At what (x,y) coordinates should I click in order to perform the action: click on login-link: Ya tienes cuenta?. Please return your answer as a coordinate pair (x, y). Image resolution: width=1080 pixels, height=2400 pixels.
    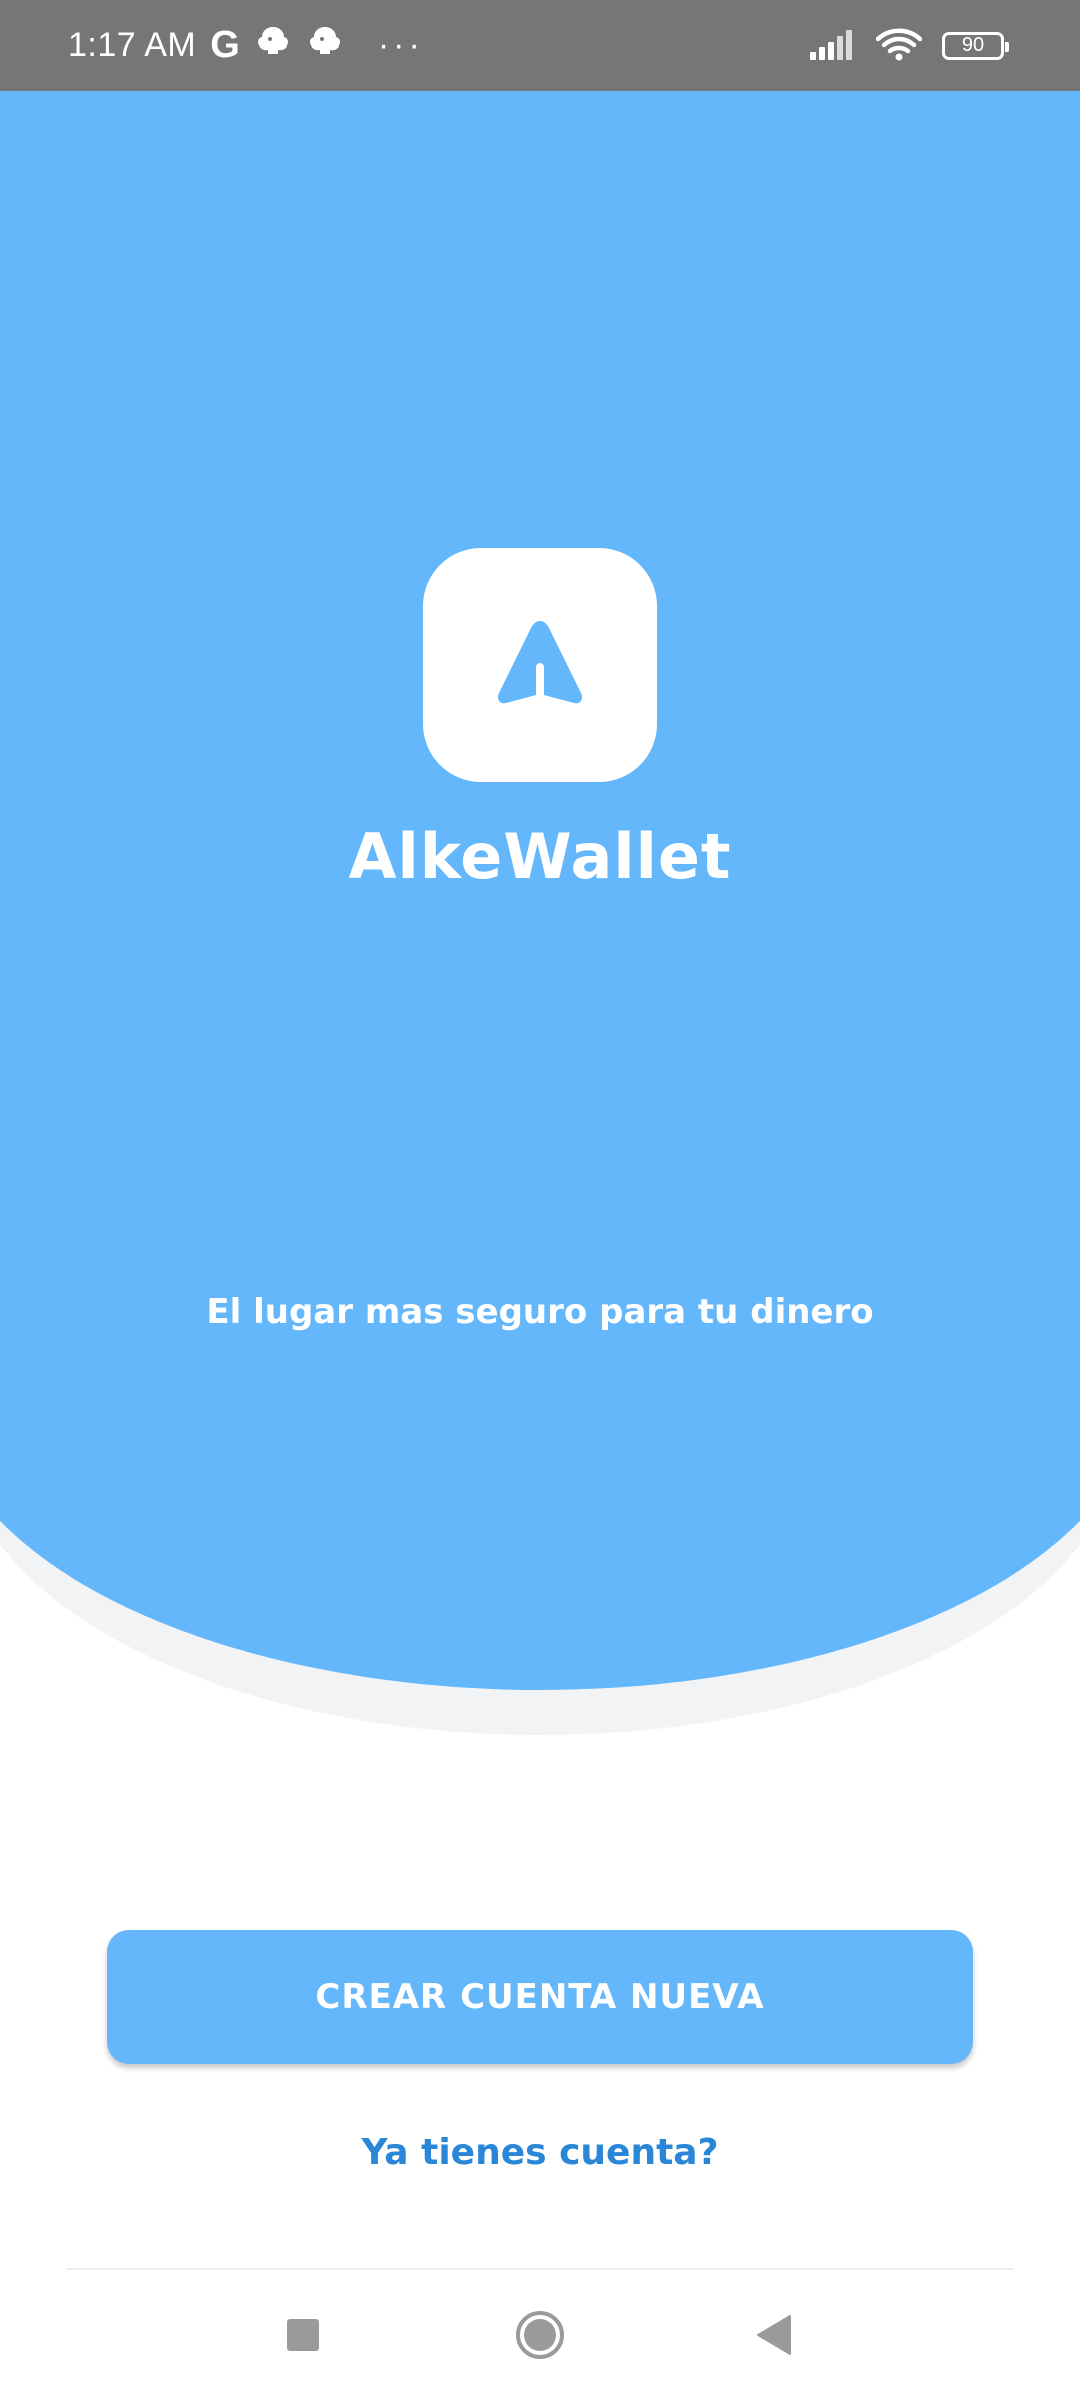
    Looking at the image, I should click on (540, 2152).